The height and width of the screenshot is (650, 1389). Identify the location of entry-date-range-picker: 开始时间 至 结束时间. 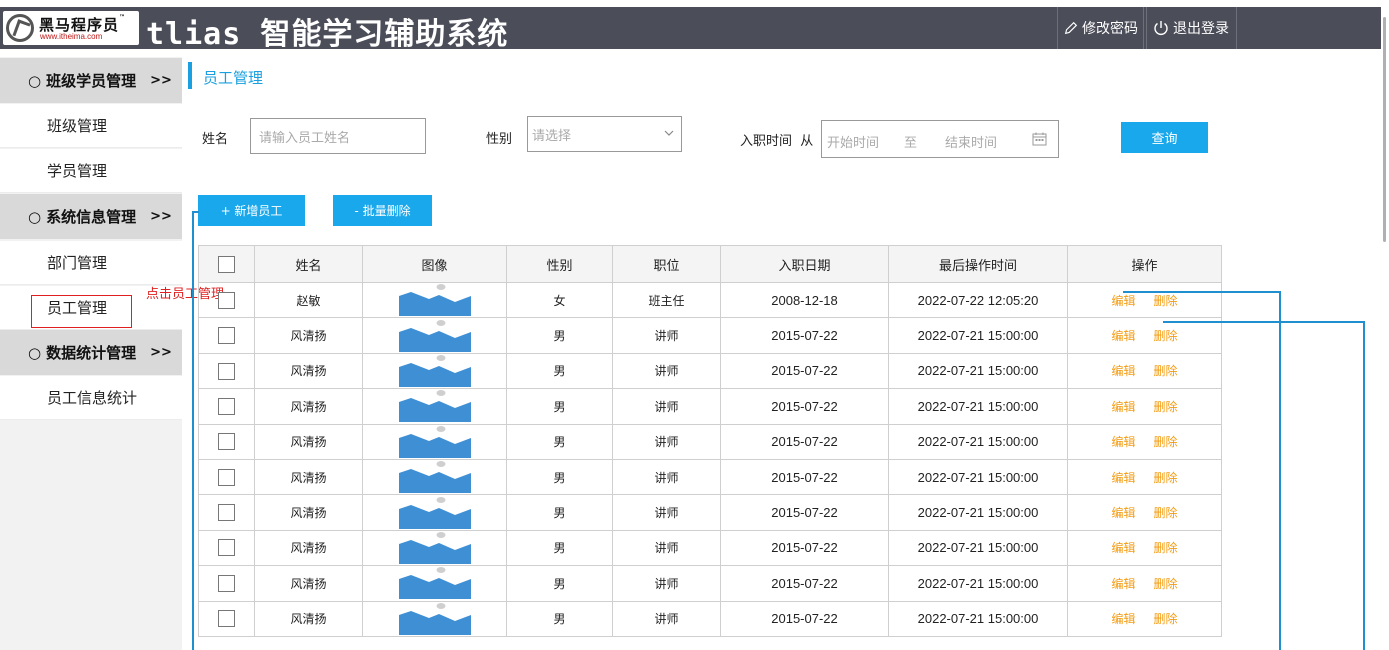
(940, 139).